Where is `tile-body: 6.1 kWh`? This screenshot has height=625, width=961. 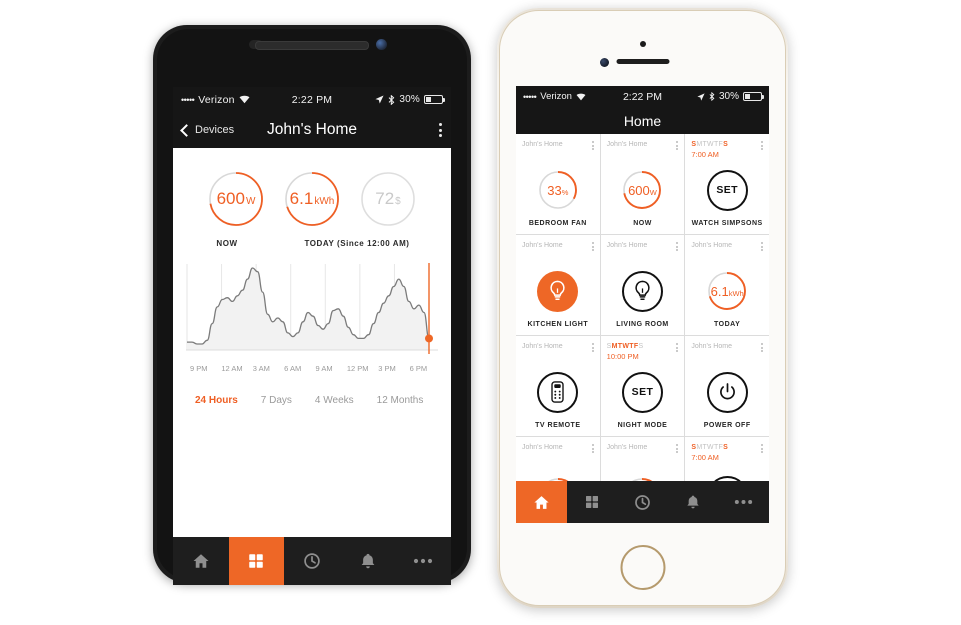 tile-body: 6.1 kWh is located at coordinates (727, 291).